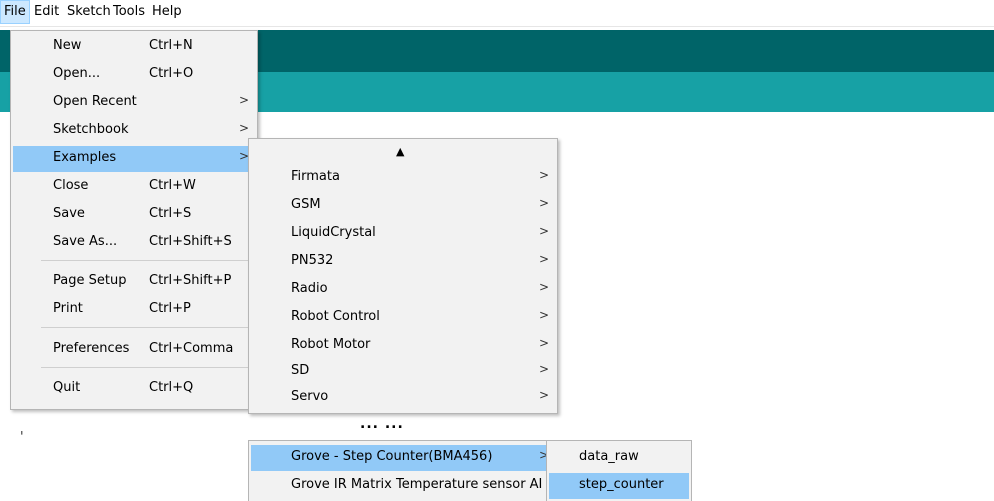  What do you see at coordinates (403, 206) in the screenshot?
I see `submenu-item-gsm: GSM >` at bounding box center [403, 206].